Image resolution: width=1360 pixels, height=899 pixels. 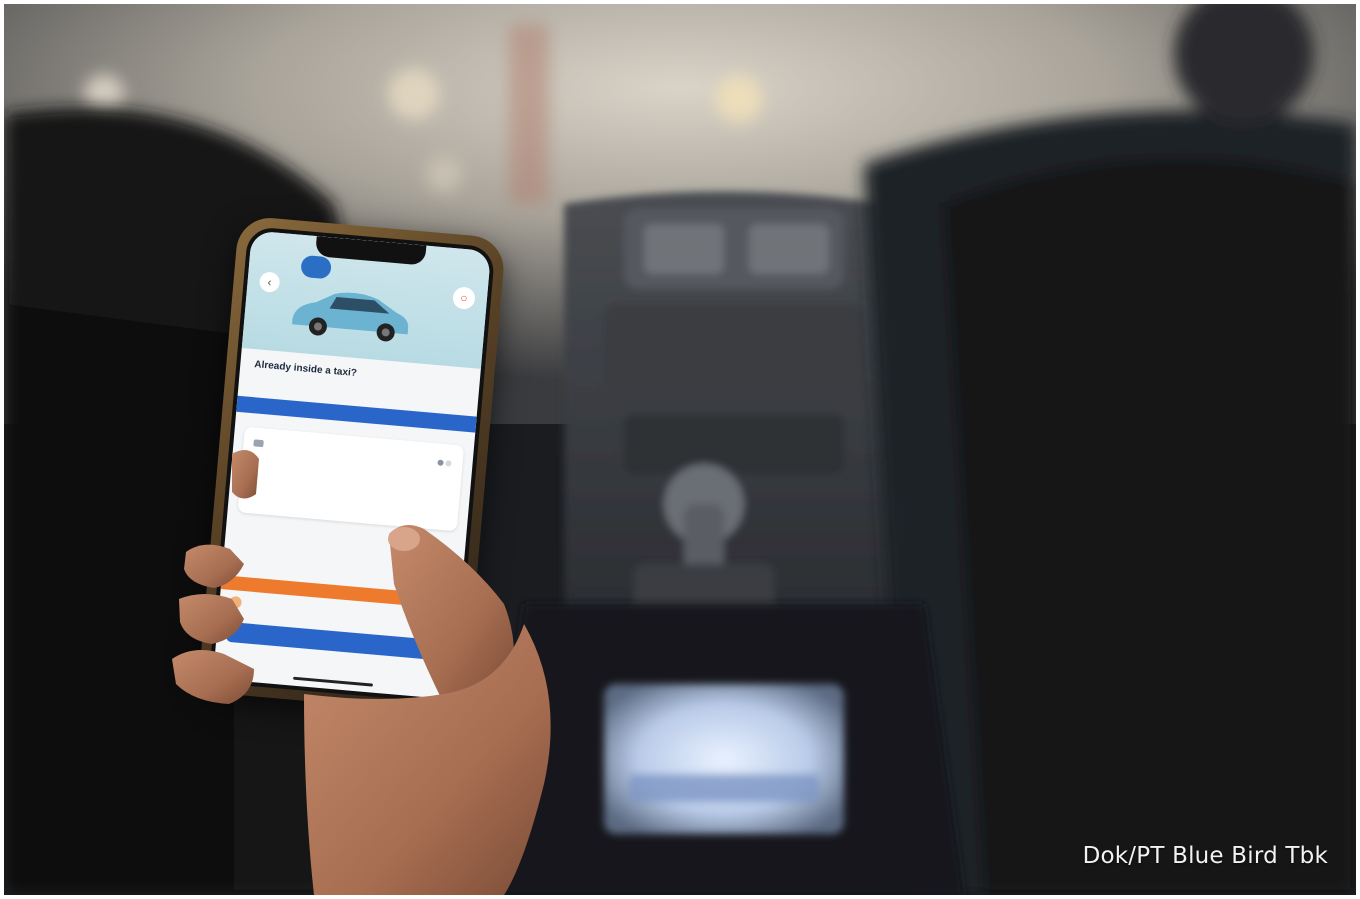 I want to click on rating-icon, so click(x=236, y=602).